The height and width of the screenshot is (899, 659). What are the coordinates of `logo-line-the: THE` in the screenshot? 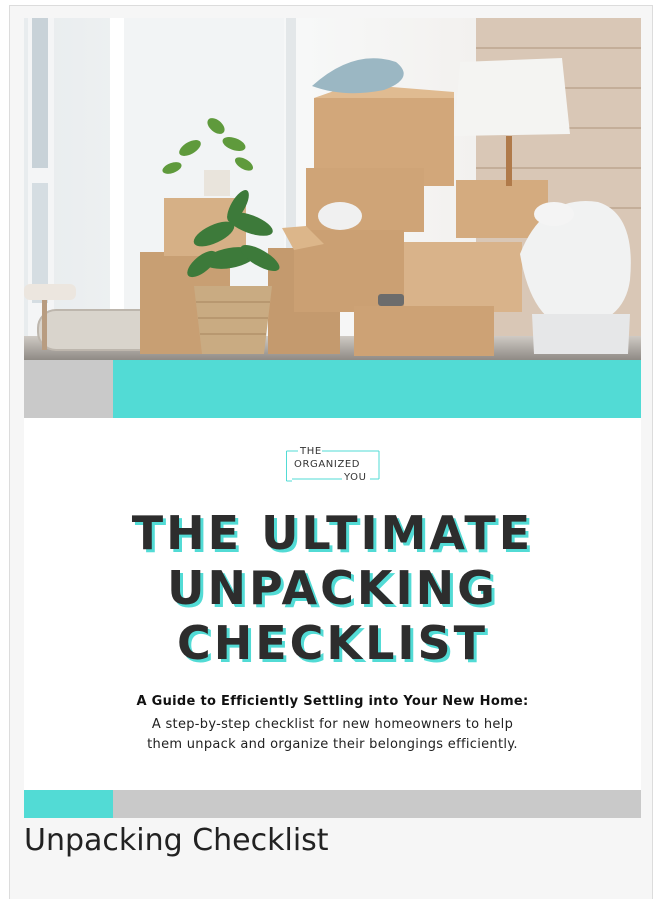 It's located at (311, 451).